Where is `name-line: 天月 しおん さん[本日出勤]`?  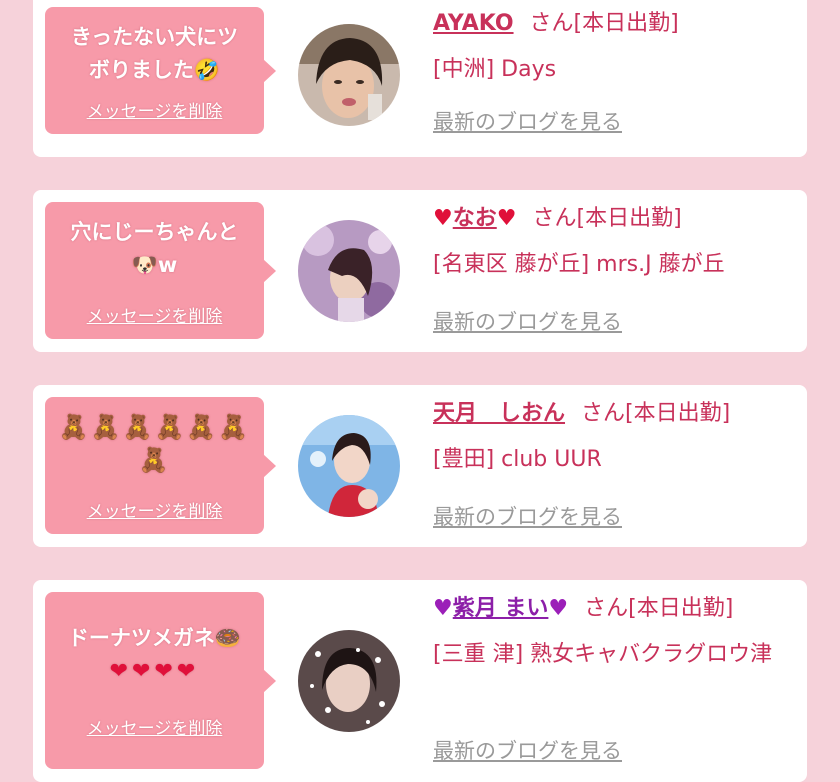
name-line: 天月 しおん さん[本日出勤] is located at coordinates (615, 414).